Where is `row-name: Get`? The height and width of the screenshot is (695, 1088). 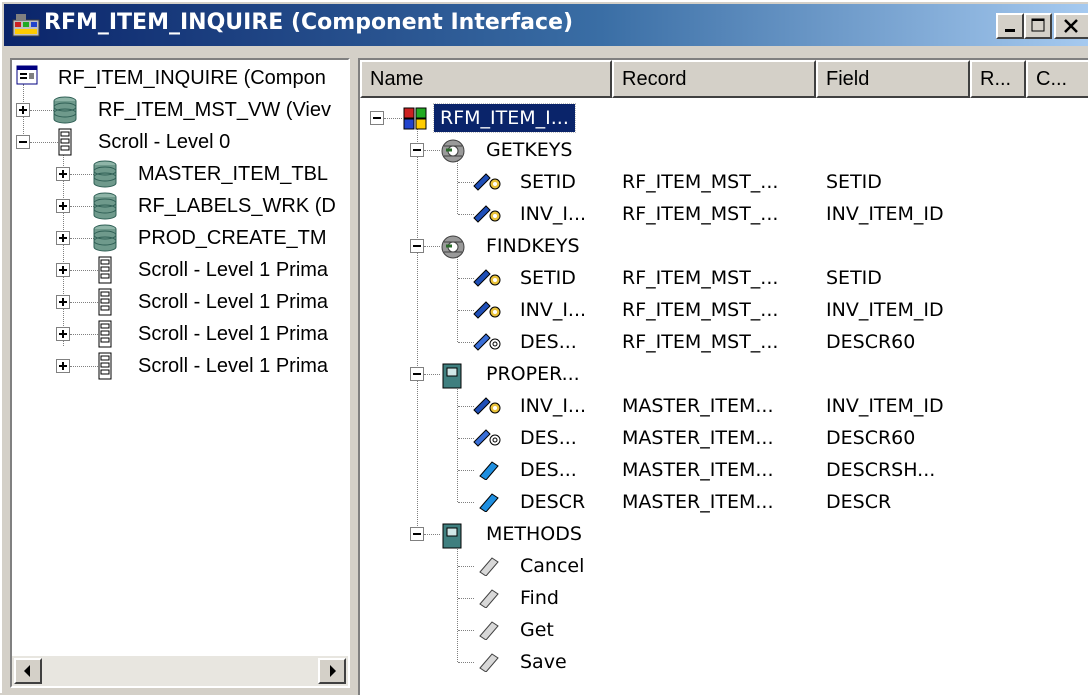 row-name: Get is located at coordinates (537, 630).